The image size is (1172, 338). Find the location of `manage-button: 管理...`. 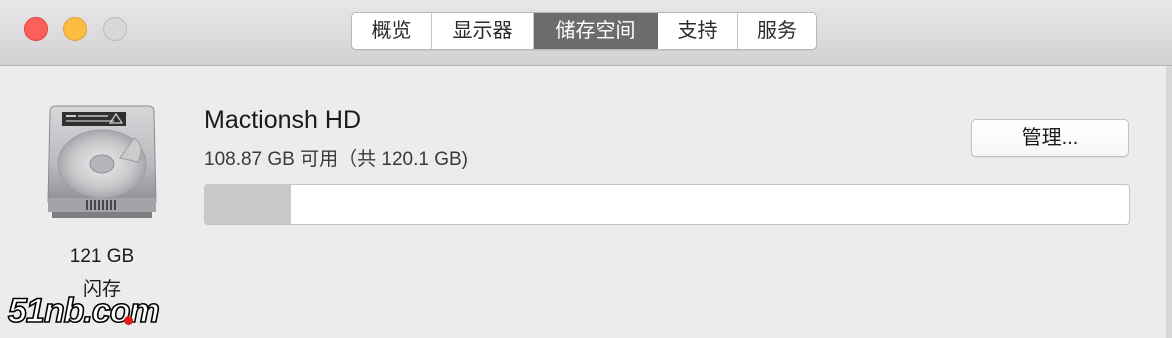

manage-button: 管理... is located at coordinates (1050, 138).